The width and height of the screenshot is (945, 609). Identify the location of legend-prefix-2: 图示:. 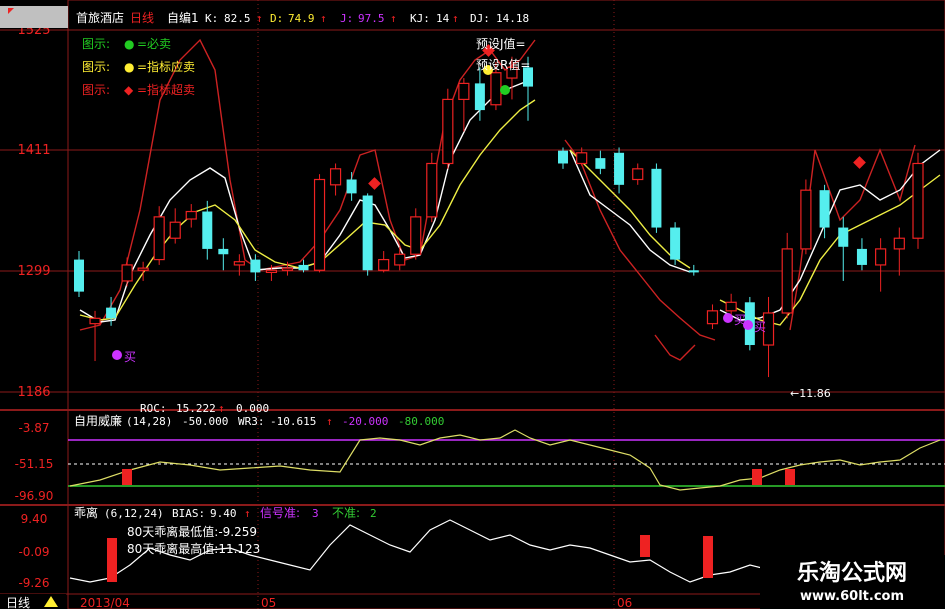
(96, 67).